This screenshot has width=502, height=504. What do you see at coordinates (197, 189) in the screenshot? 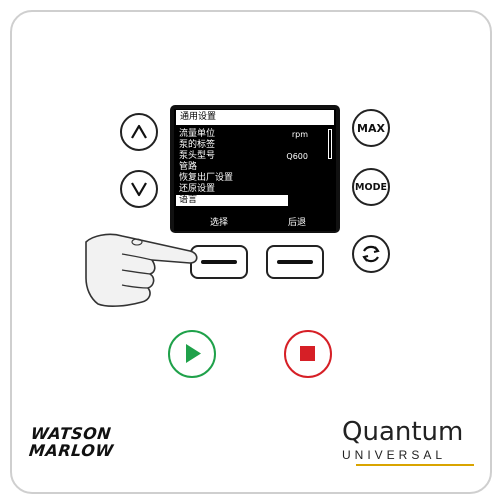
I see `menu-item-label: 还原设置` at bounding box center [197, 189].